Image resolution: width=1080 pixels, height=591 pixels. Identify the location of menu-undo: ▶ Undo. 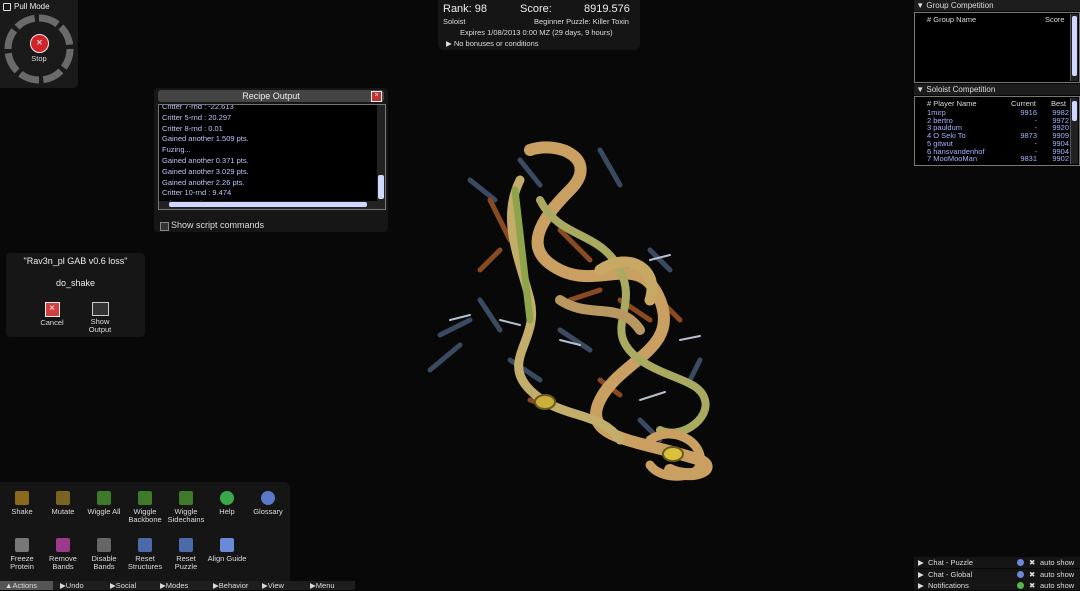
(72, 585).